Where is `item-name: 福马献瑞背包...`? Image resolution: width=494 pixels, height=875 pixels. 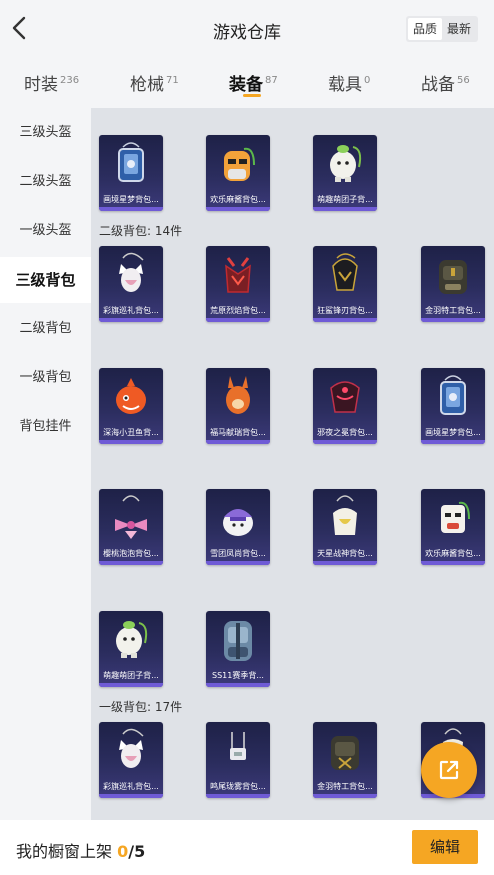
item-name: 福马献瑞背包... is located at coordinates (238, 432).